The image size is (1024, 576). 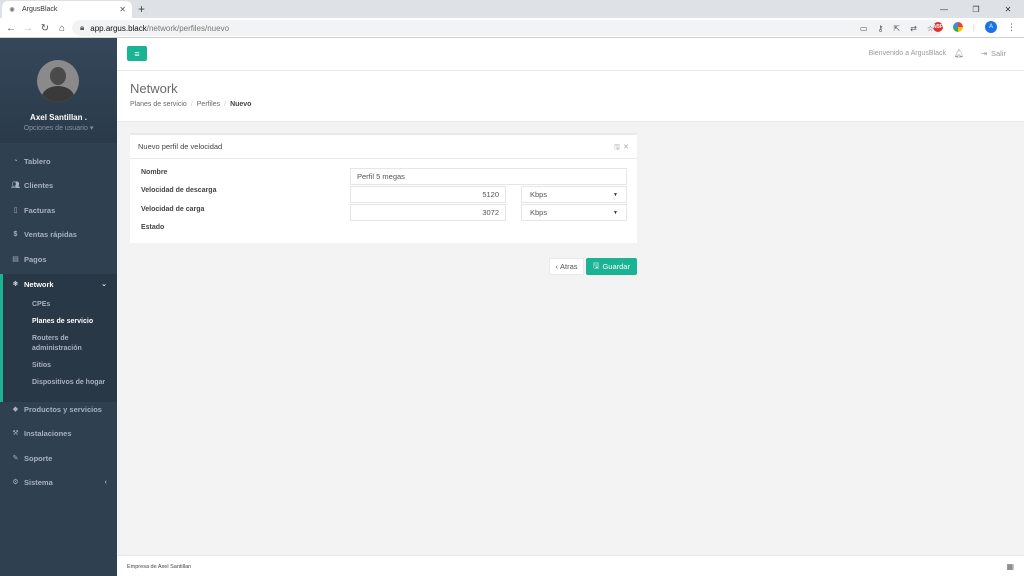 I want to click on breadcrumb-item: Planes de servicio, so click(x=158, y=104).